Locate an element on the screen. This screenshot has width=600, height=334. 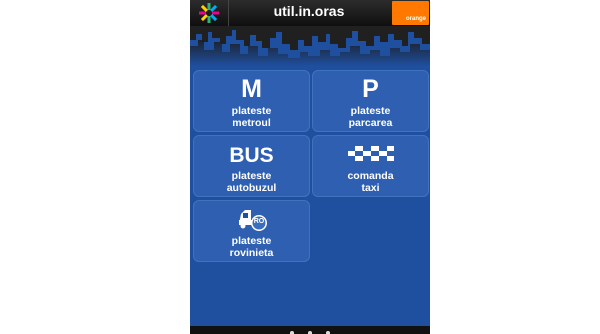
top-bar: util.in.oras orange is located at coordinates (310, 13).